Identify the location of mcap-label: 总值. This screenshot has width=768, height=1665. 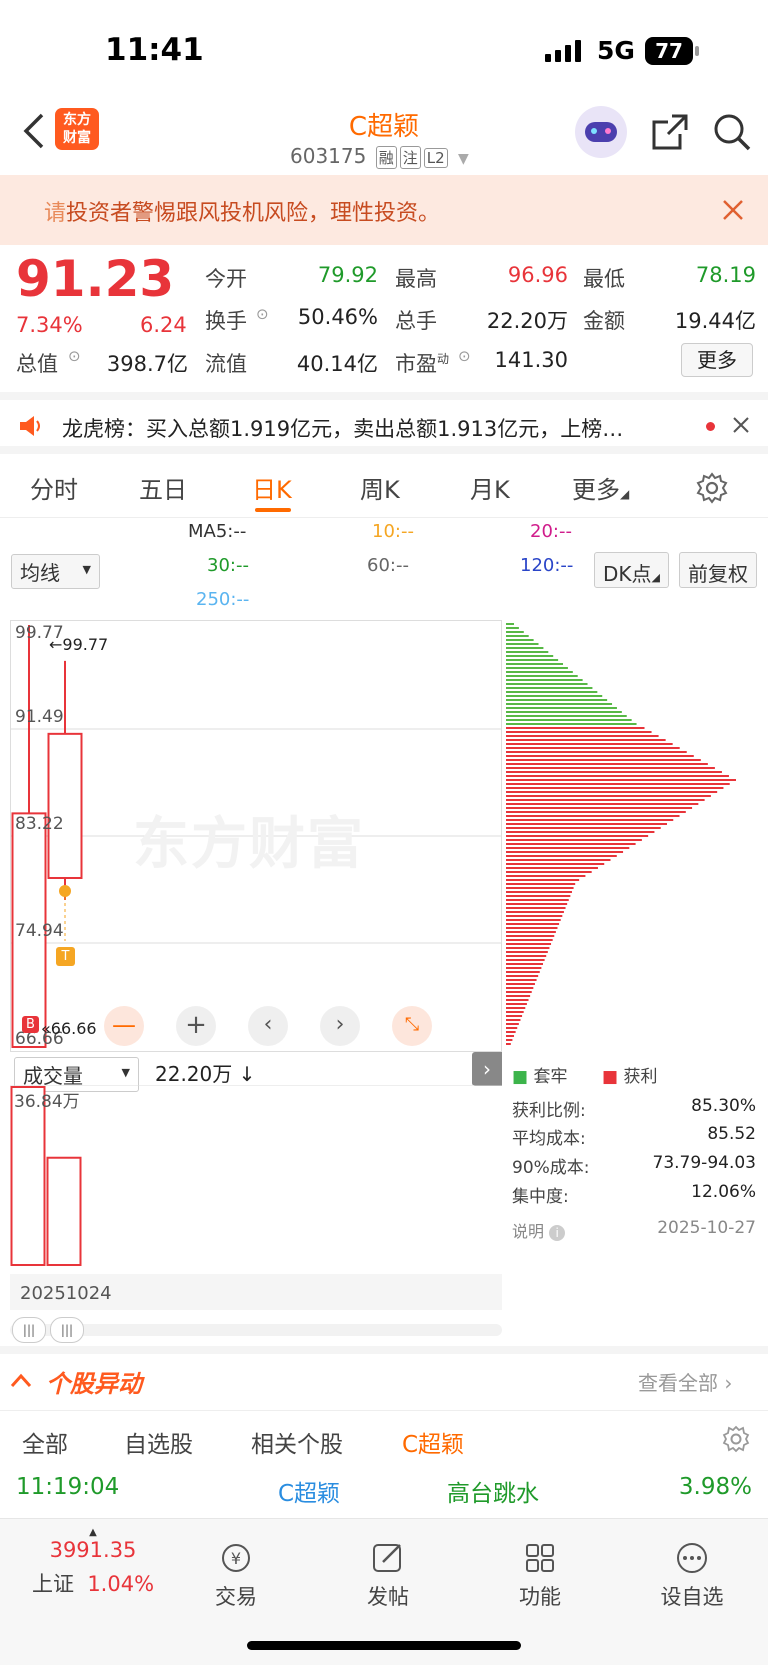
(37, 364).